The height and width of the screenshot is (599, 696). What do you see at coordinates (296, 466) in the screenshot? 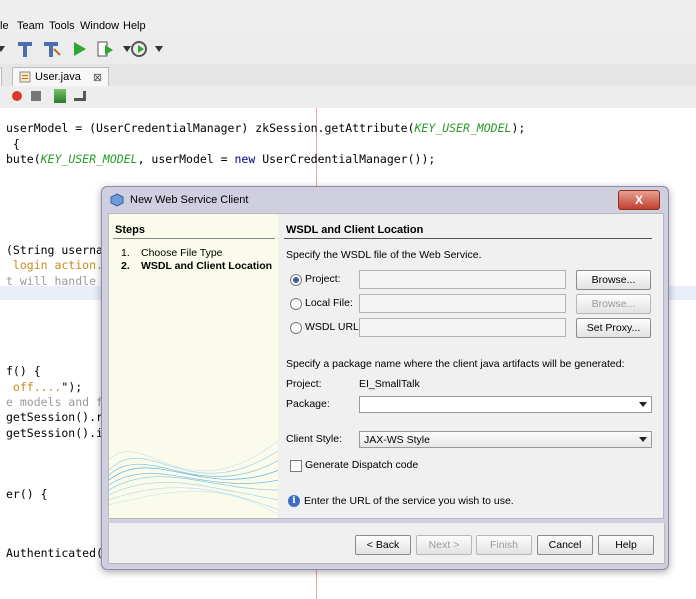
I see `generate-dispatch-checkbox` at bounding box center [296, 466].